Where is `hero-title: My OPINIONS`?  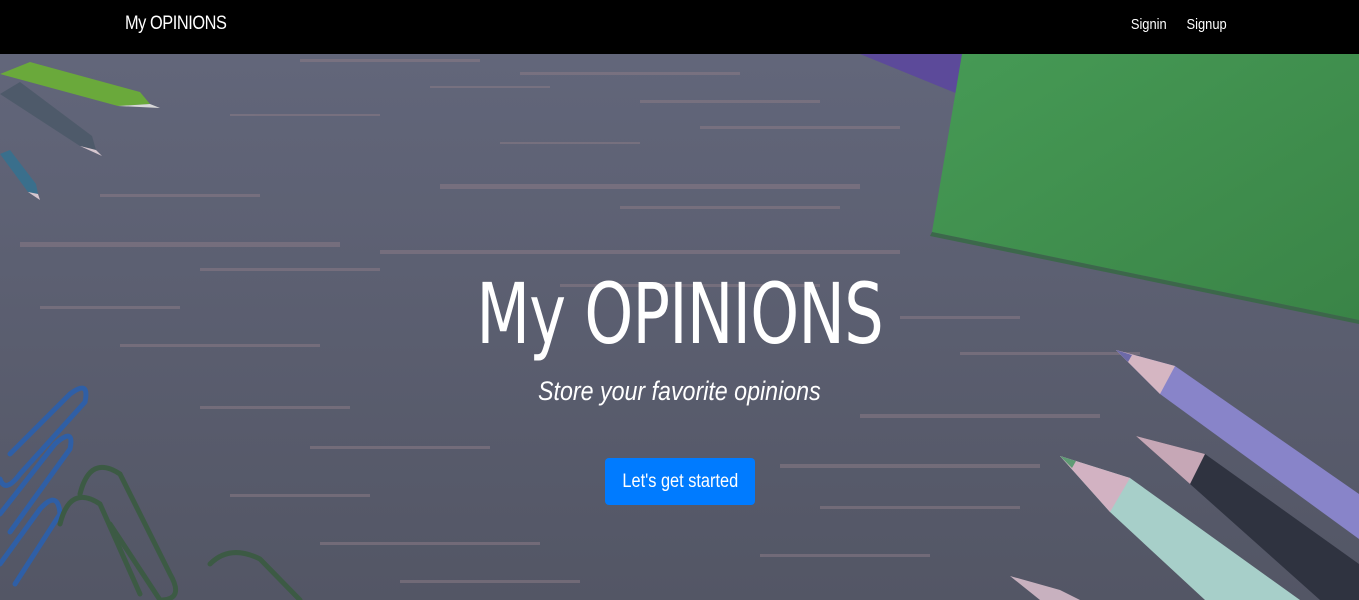 hero-title: My OPINIONS is located at coordinates (679, 314).